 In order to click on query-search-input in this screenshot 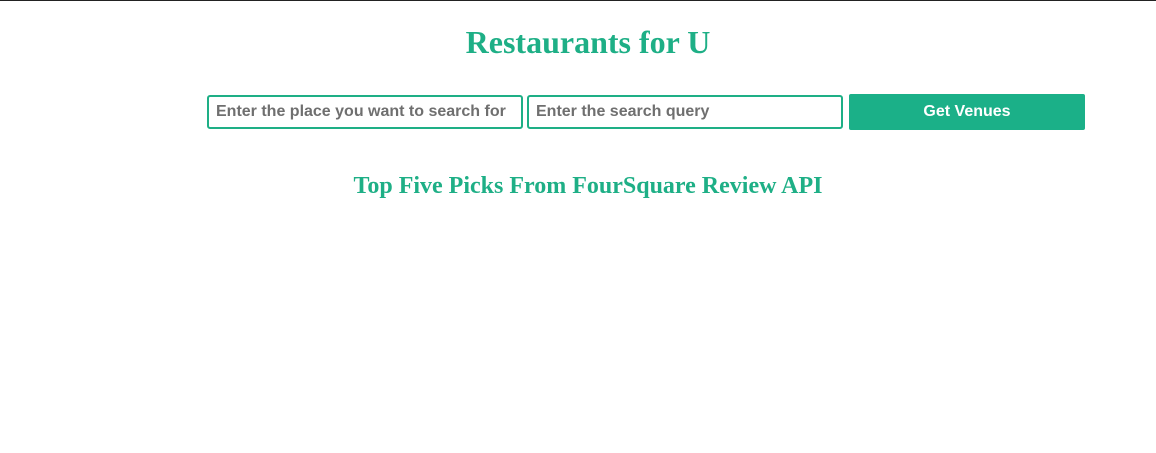, I will do `click(685, 112)`.